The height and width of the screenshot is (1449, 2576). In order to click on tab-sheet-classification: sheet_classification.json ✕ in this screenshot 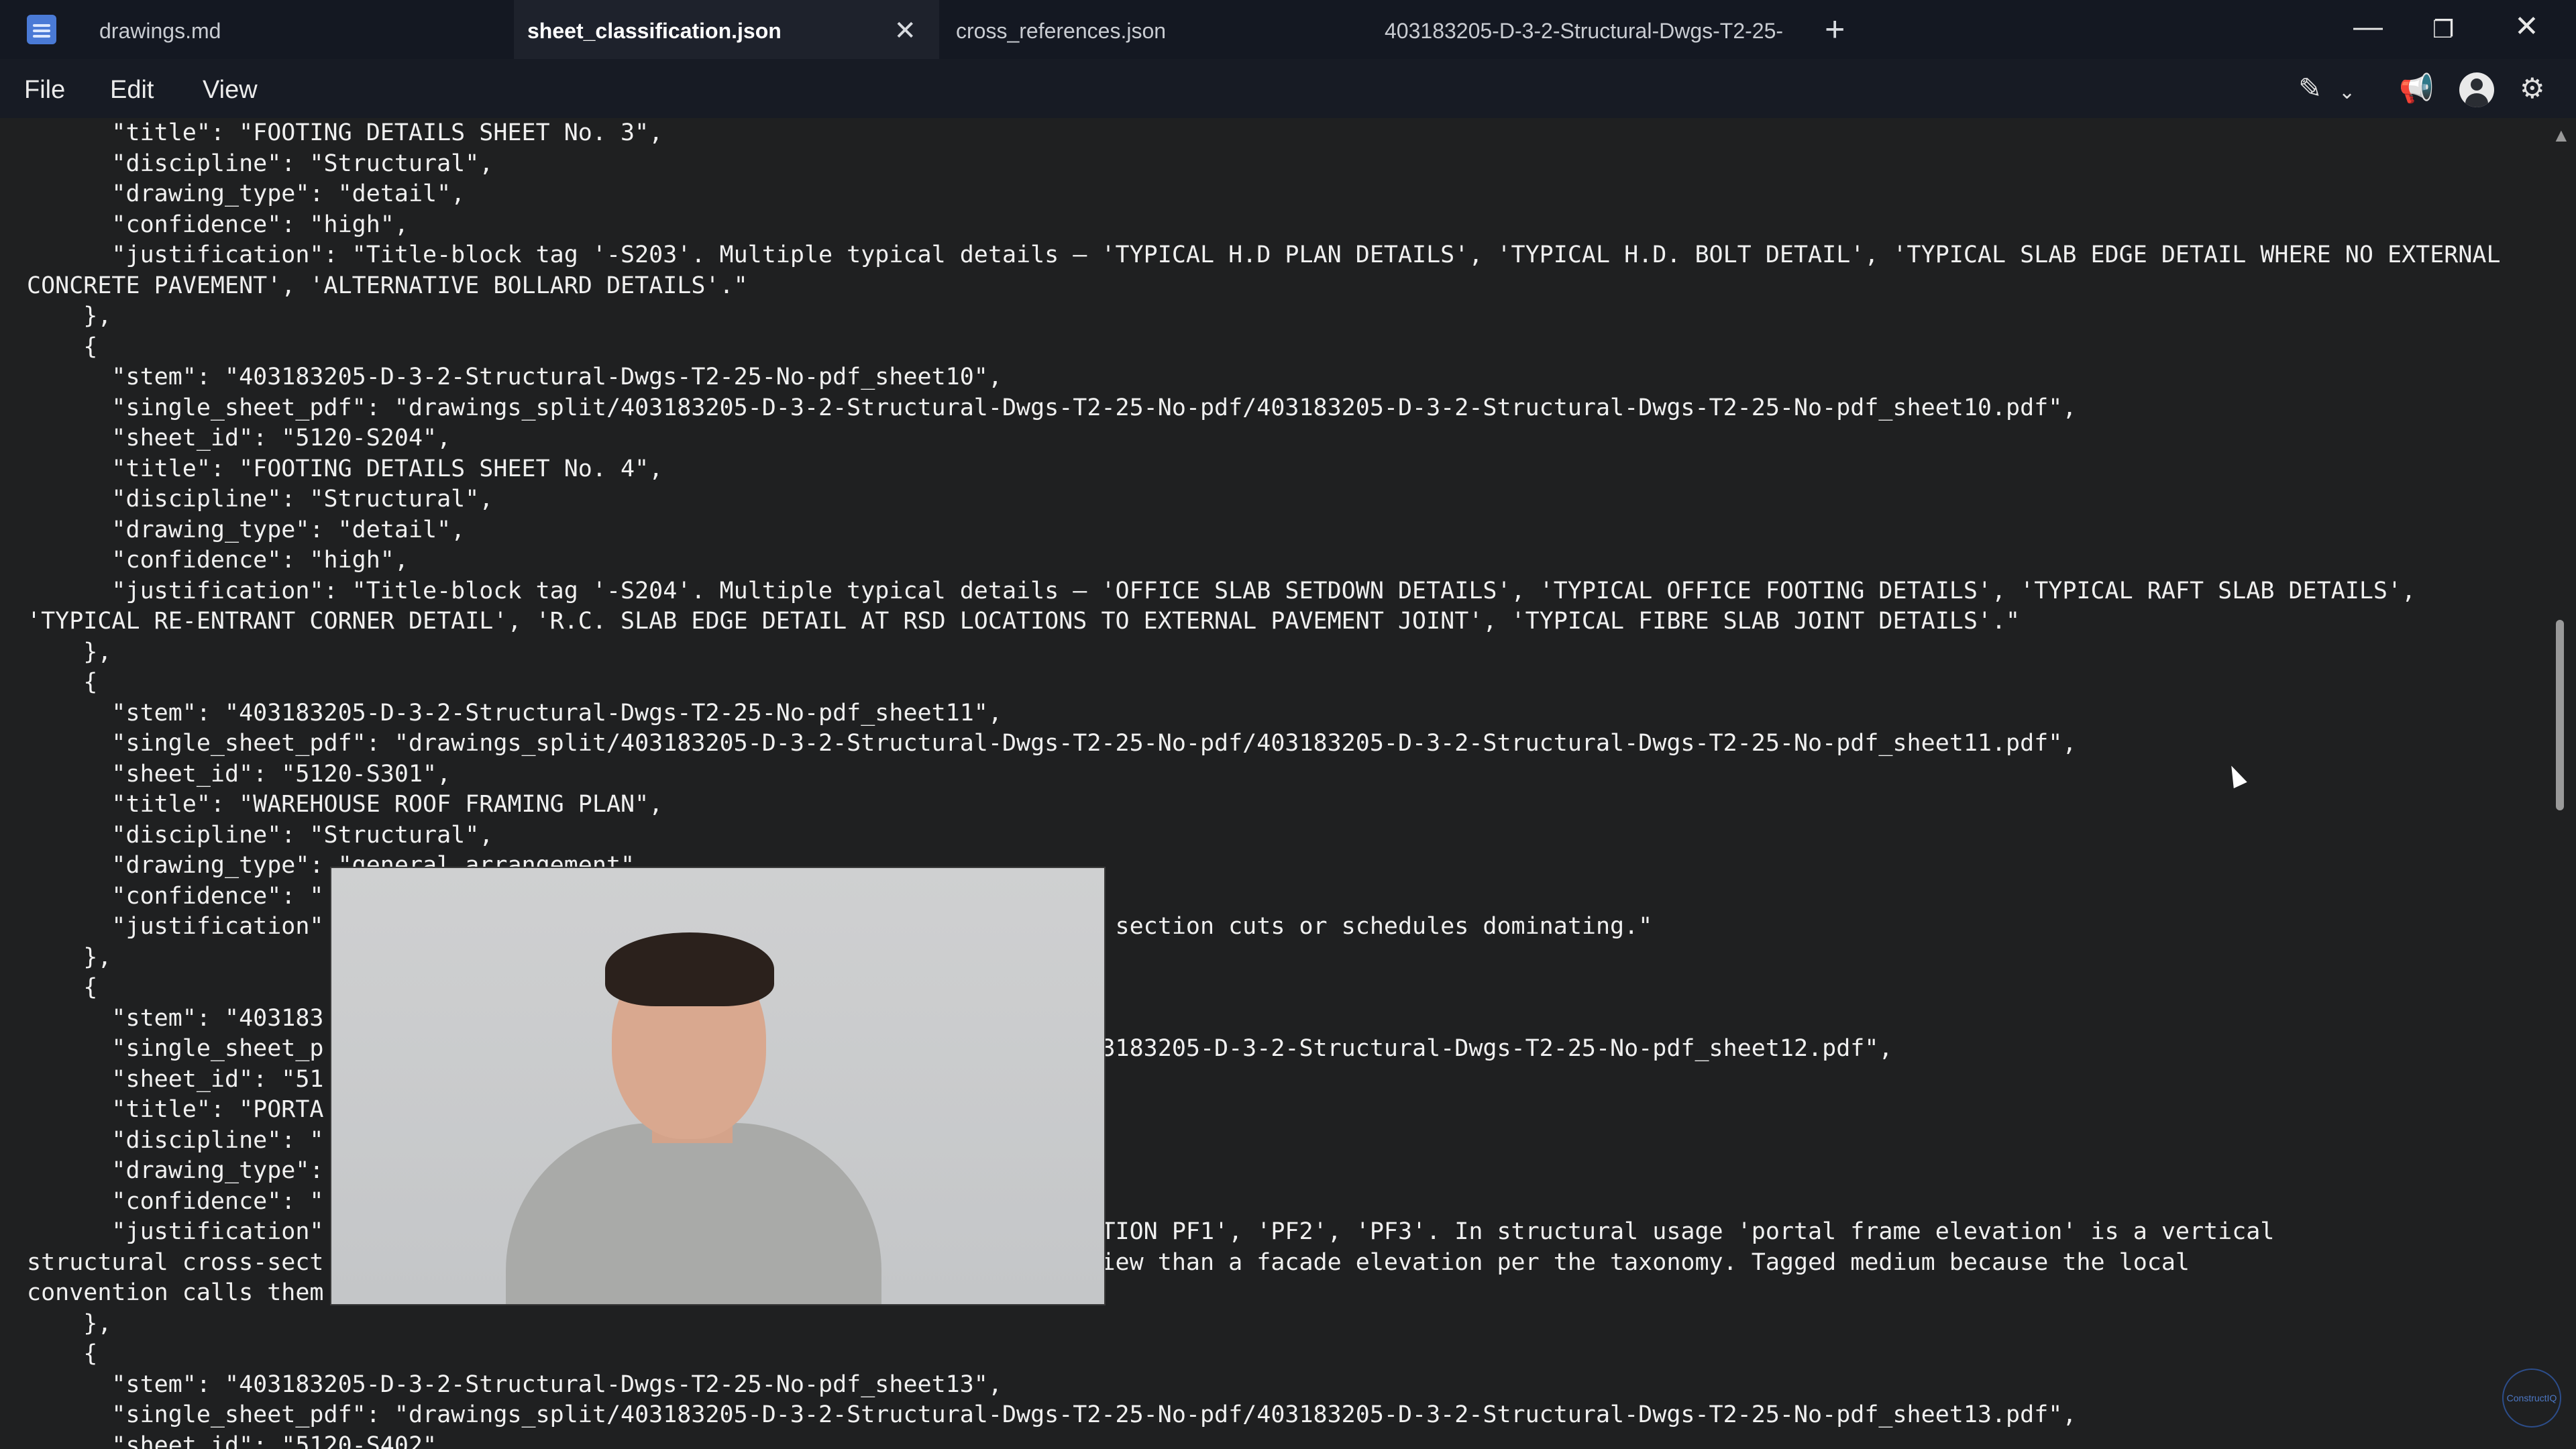, I will do `click(726, 29)`.